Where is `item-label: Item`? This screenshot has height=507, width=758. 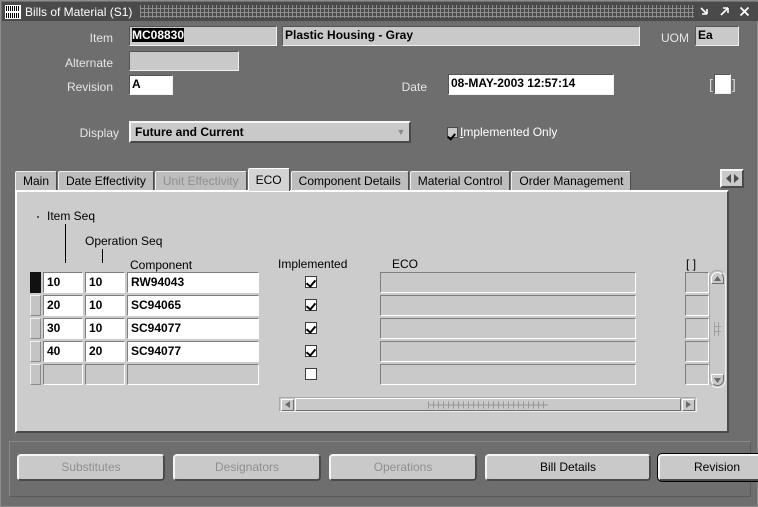
item-label: Item is located at coordinates (101, 38).